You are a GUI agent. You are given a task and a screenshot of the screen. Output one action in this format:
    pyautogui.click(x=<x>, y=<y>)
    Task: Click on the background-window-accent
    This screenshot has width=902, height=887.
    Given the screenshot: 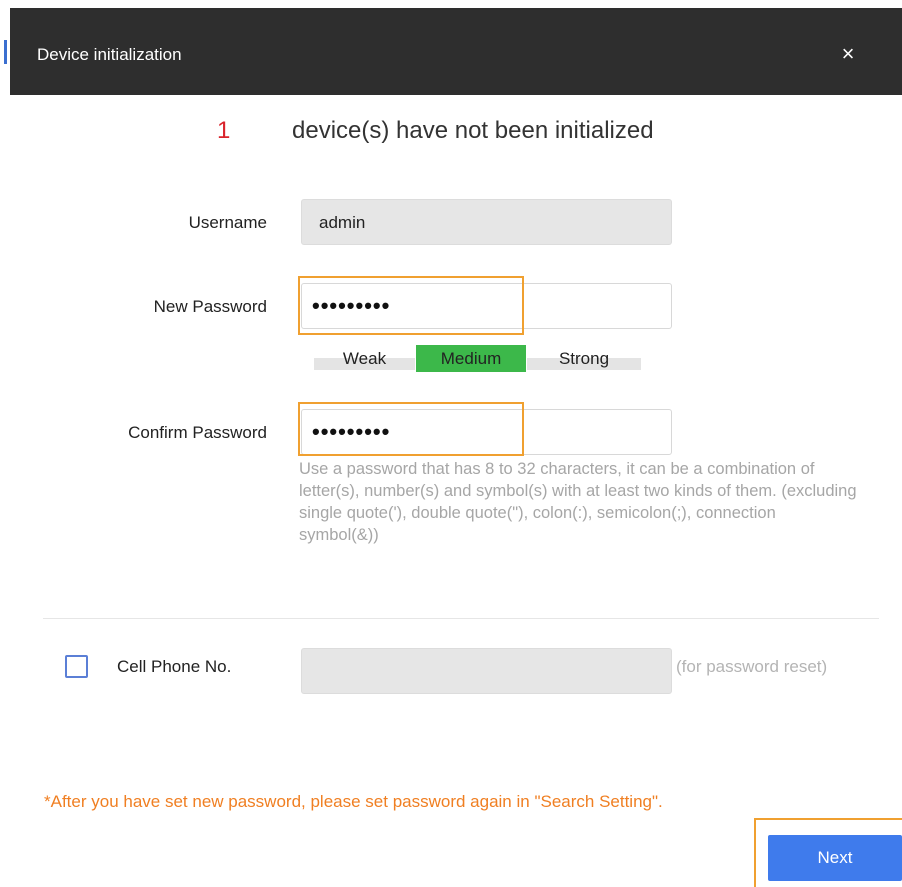 What is the action you would take?
    pyautogui.click(x=5, y=52)
    